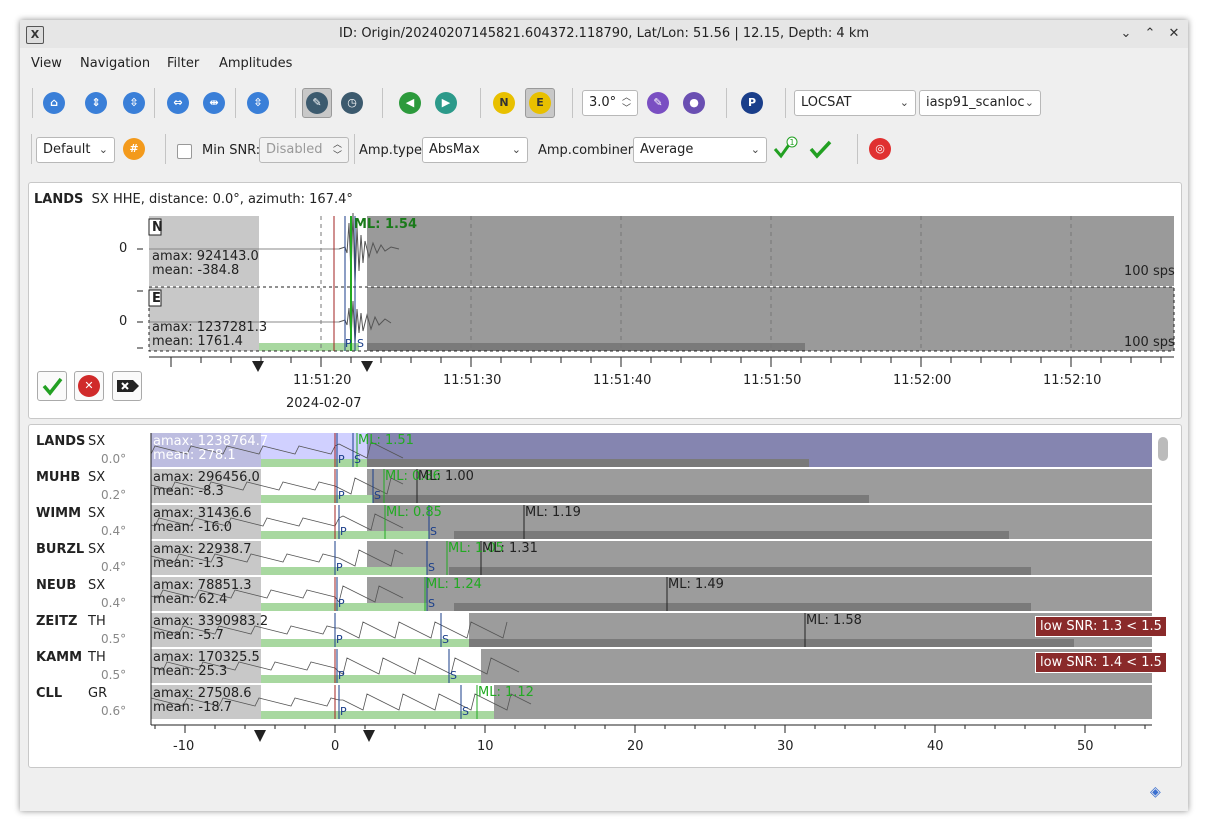  Describe the element at coordinates (134, 103) in the screenshot. I see `compress-vertical-button: ⇳` at that location.